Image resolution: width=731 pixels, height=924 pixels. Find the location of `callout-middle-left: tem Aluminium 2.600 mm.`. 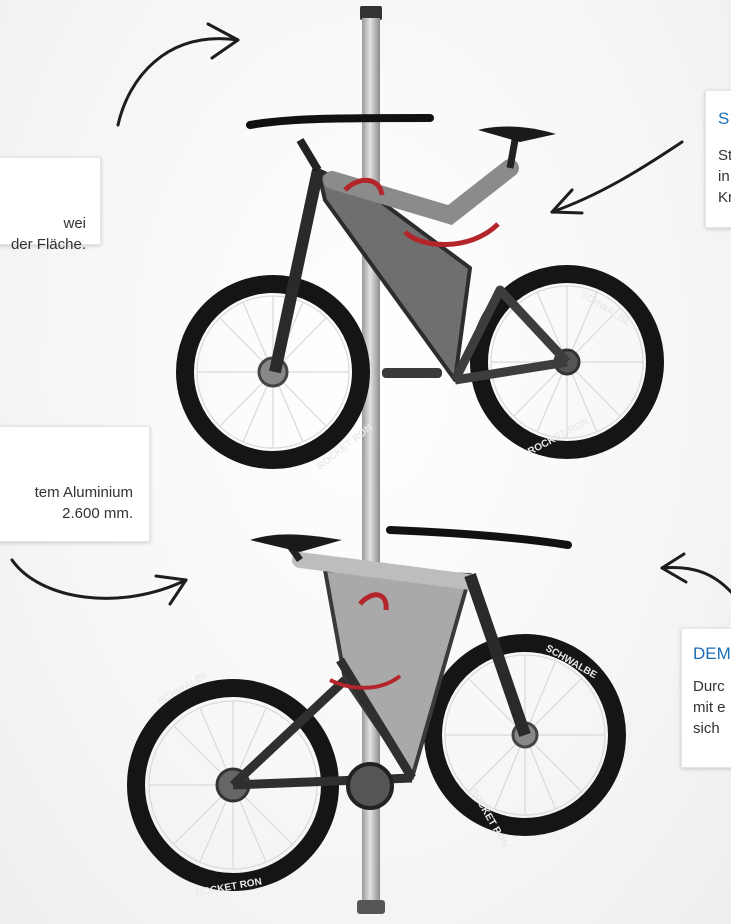

callout-middle-left: tem Aluminium 2.600 mm. is located at coordinates (75, 484).